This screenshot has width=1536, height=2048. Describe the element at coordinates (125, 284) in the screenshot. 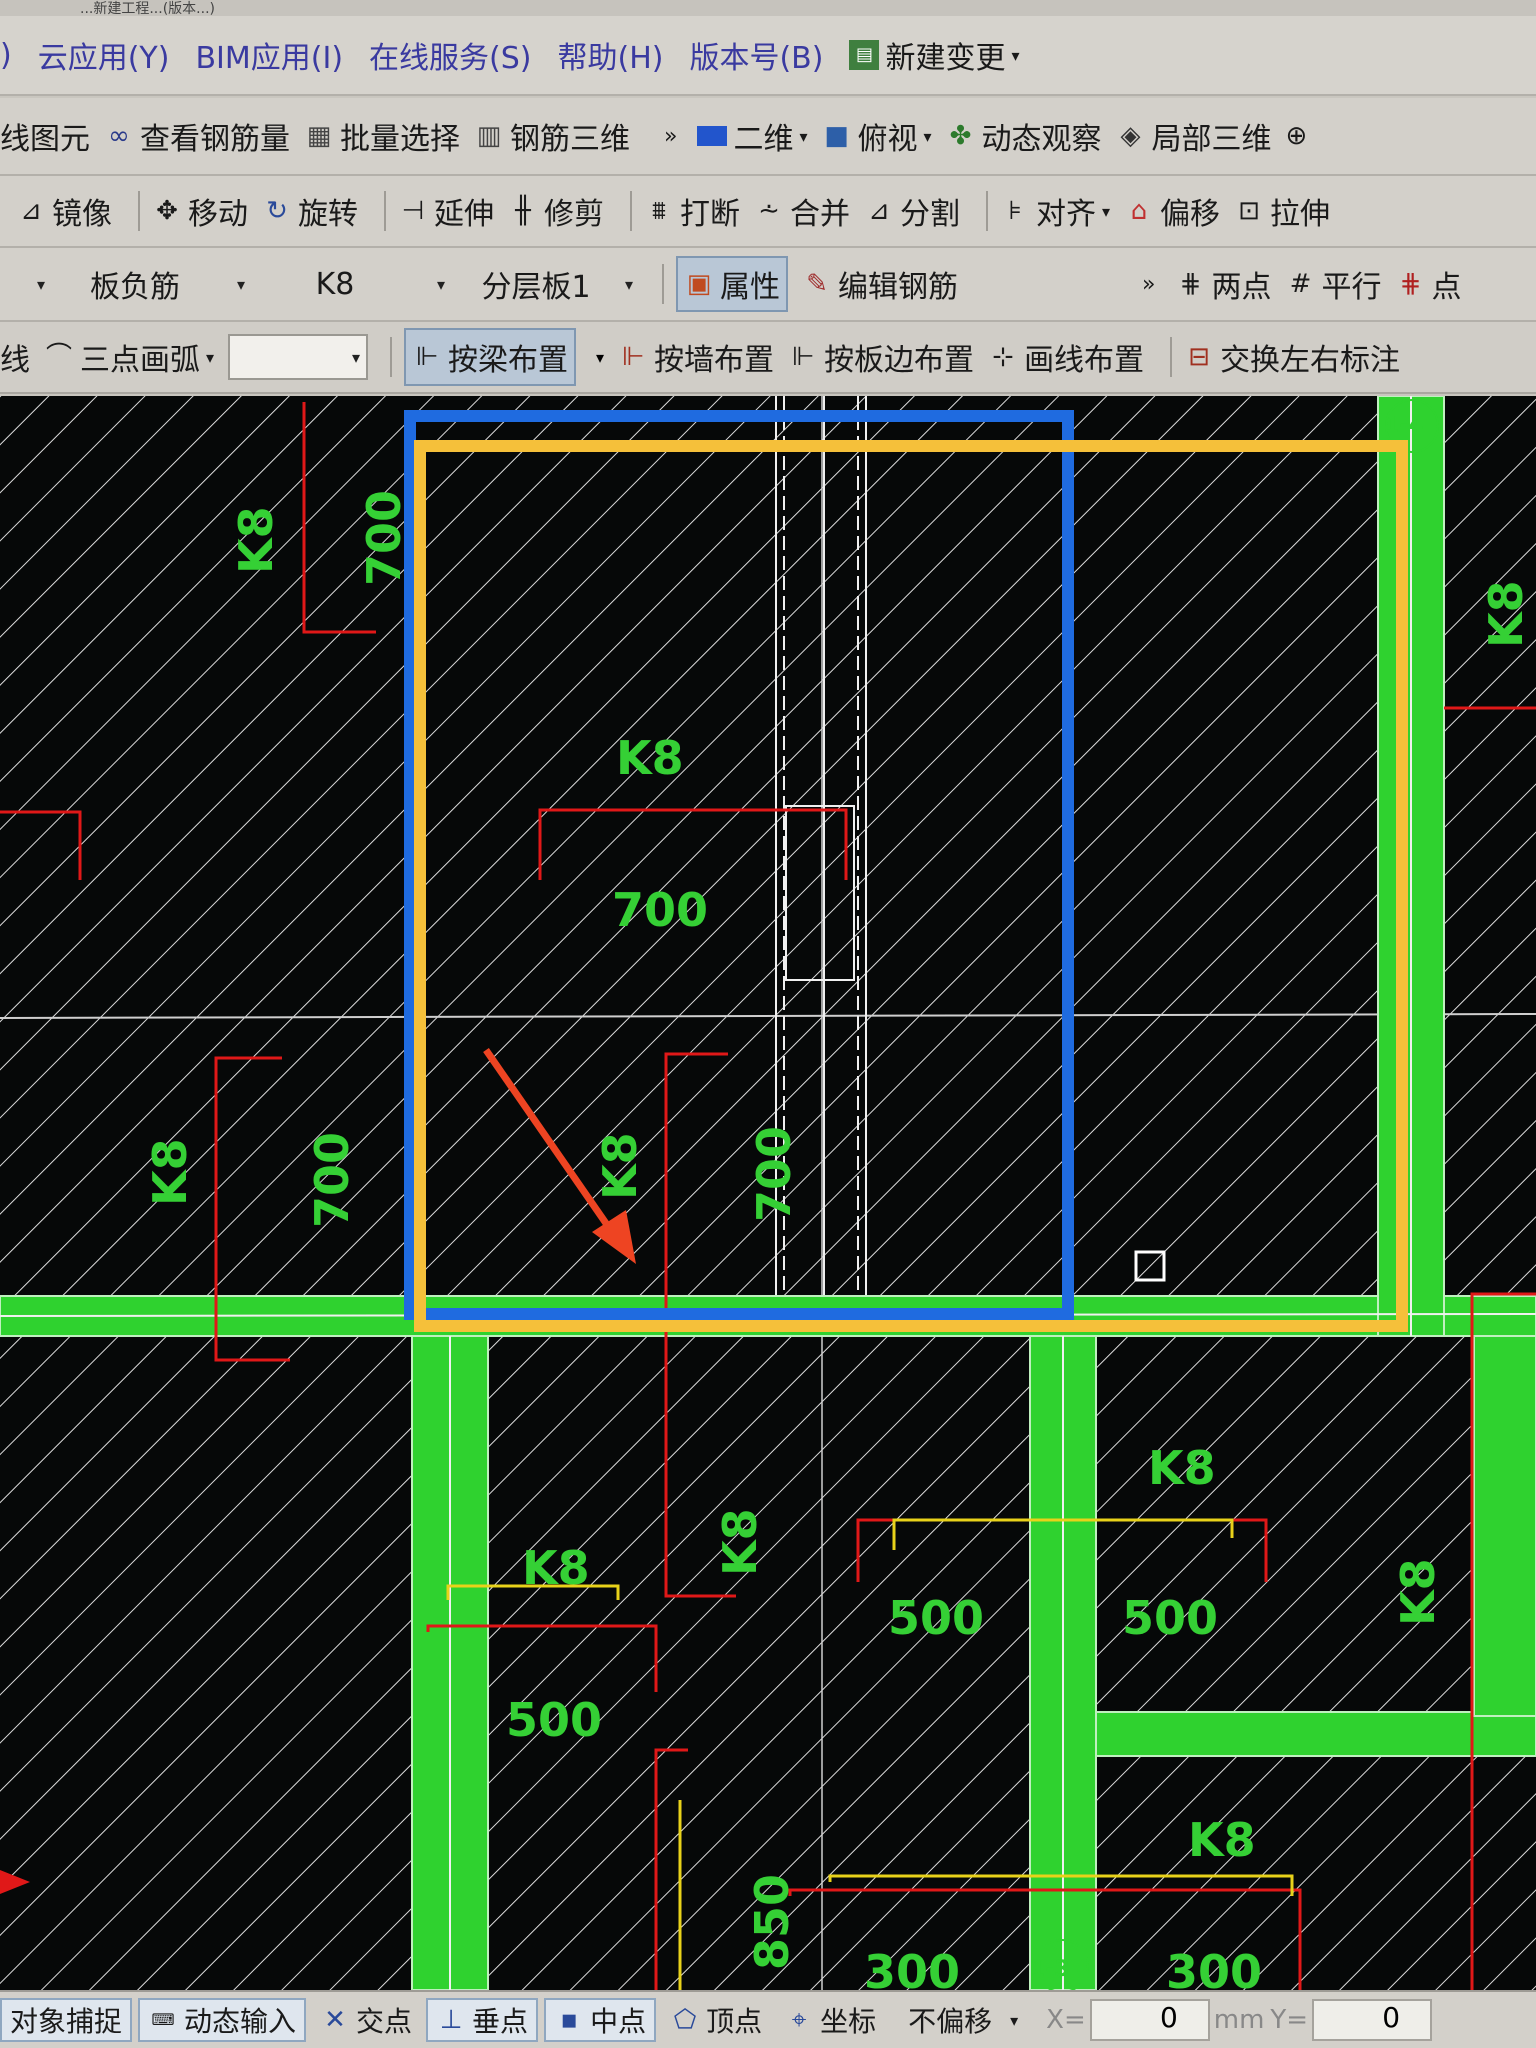

I see `element-type-select: ▾ 板负筋` at that location.